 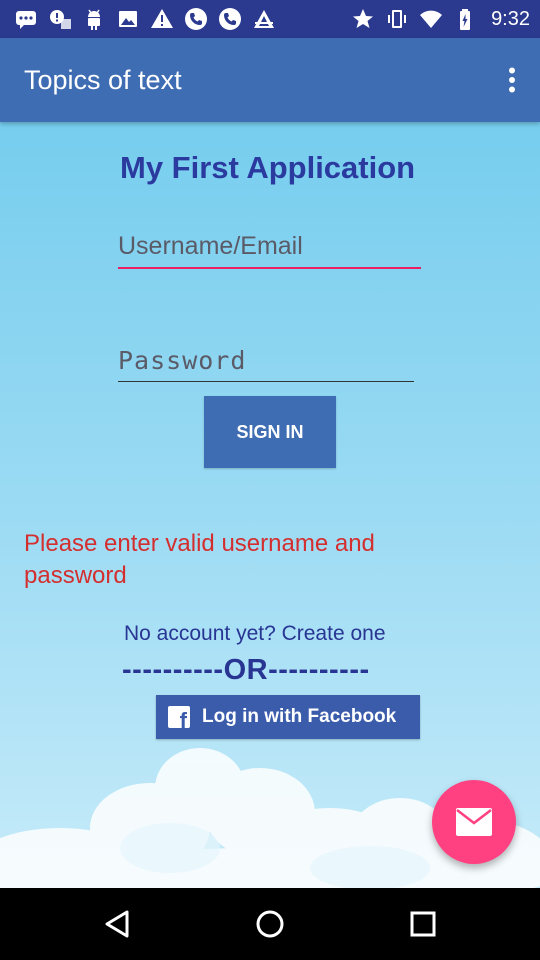 I want to click on vibrate-icon, so click(x=397, y=19).